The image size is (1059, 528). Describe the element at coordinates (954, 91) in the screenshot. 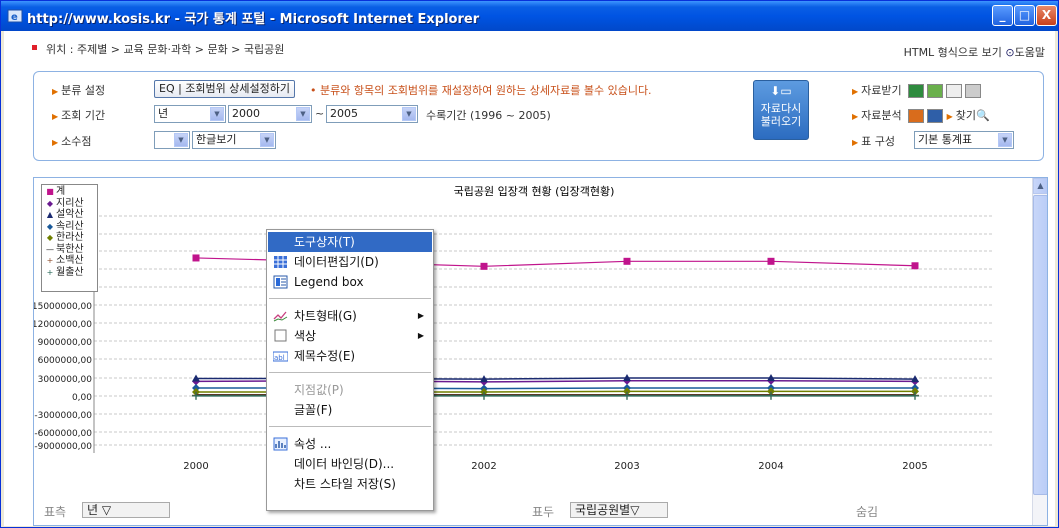

I see `clipboard-icon` at that location.